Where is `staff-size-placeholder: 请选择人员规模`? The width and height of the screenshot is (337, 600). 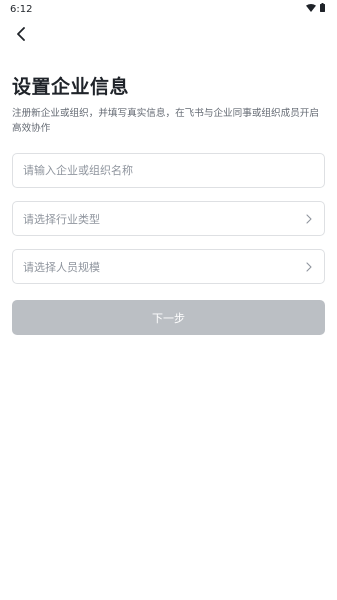 staff-size-placeholder: 请选择人员规模 is located at coordinates (61, 267).